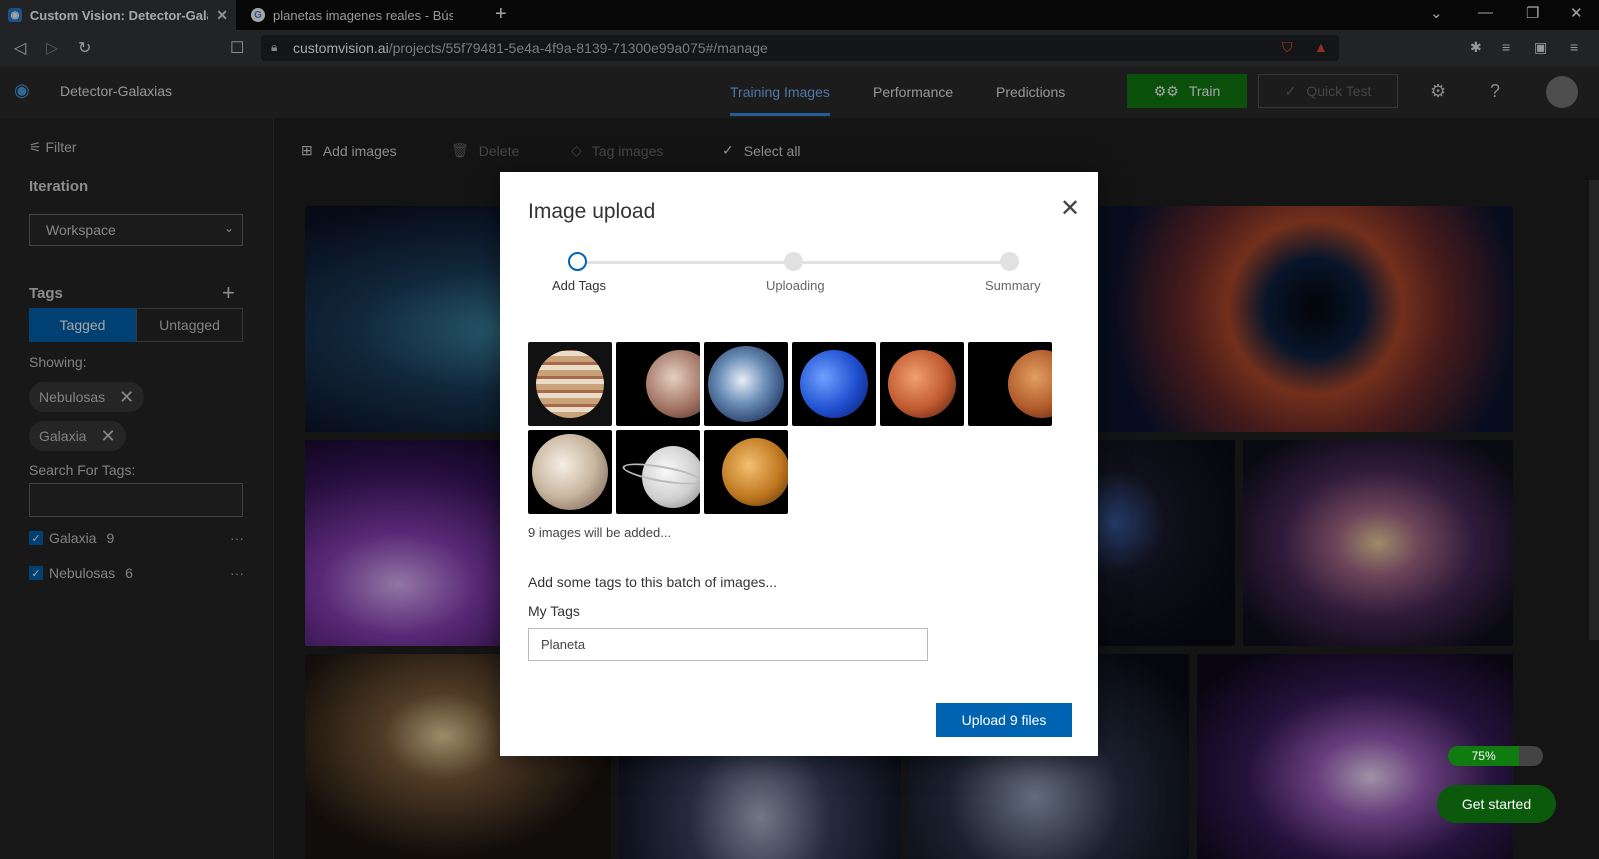 This screenshot has width=1599, height=859. What do you see at coordinates (1013, 285) in the screenshot?
I see `step-label: Summary` at bounding box center [1013, 285].